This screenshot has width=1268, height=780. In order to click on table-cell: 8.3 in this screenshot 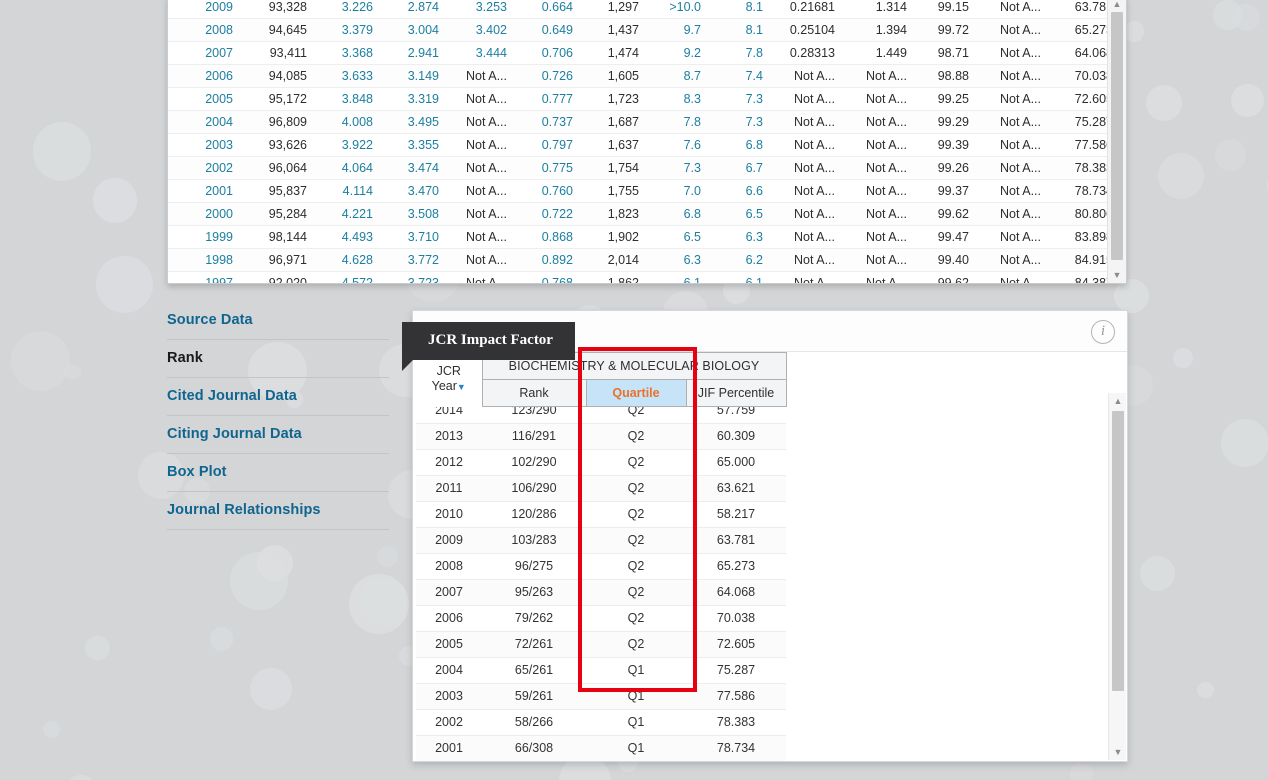, I will do `click(677, 99)`.